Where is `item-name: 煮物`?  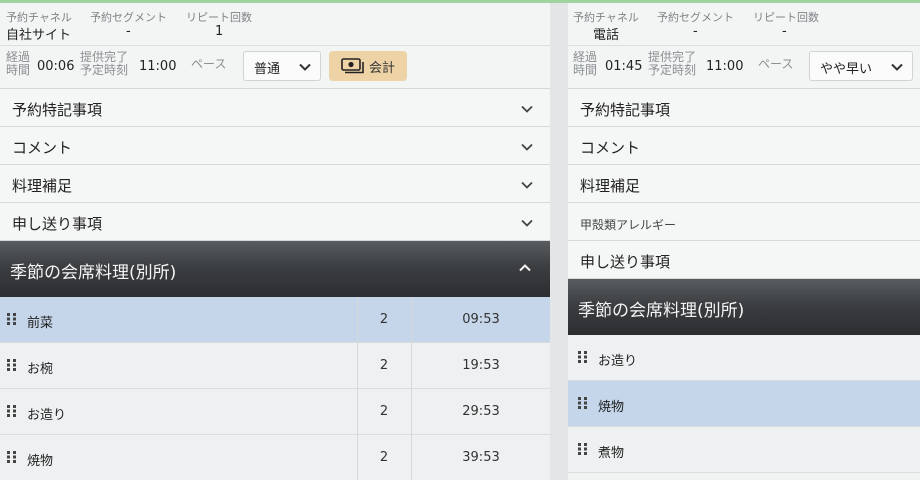 item-name: 煮物 is located at coordinates (611, 453).